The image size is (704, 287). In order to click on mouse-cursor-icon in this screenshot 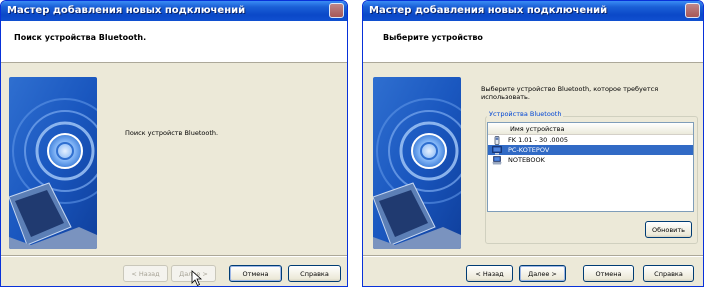, I will do `click(197, 278)`.